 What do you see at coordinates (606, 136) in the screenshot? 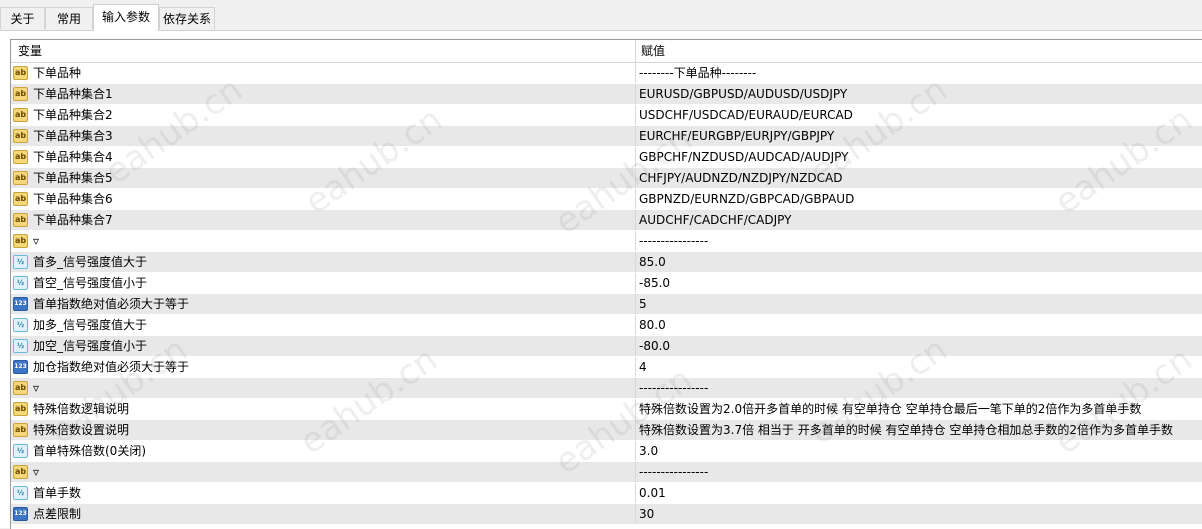
I see `table-row: ab 下单品种集合3 EURCHF/EURGBP/EURJPY/GBPJPY` at bounding box center [606, 136].